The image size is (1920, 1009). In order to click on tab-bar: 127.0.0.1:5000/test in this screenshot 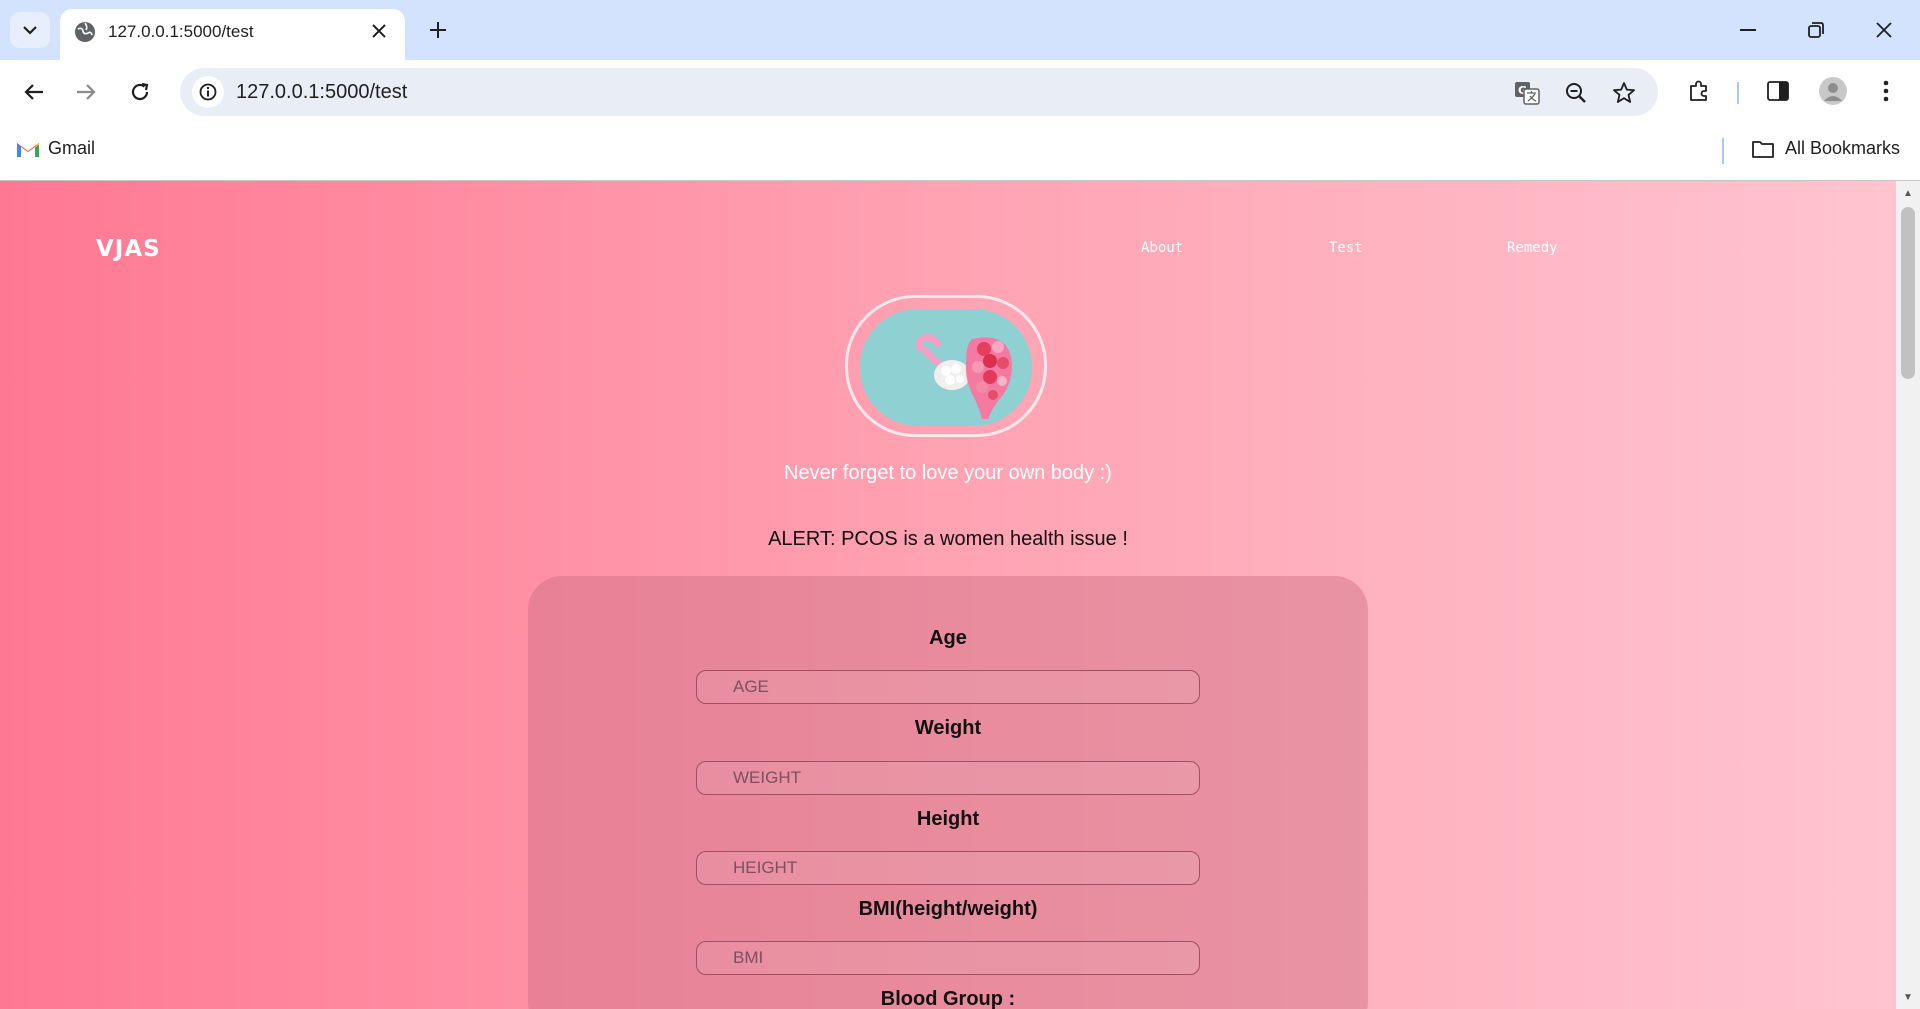, I will do `click(960, 30)`.